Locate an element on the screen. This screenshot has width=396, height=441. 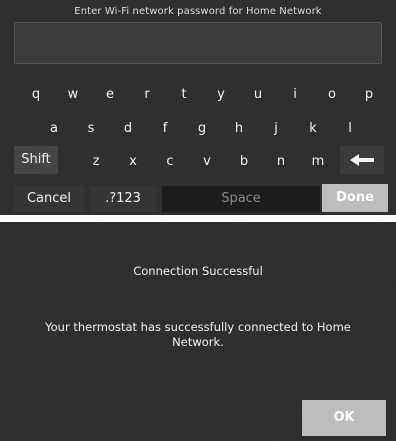
key-label: a is located at coordinates (54, 128).